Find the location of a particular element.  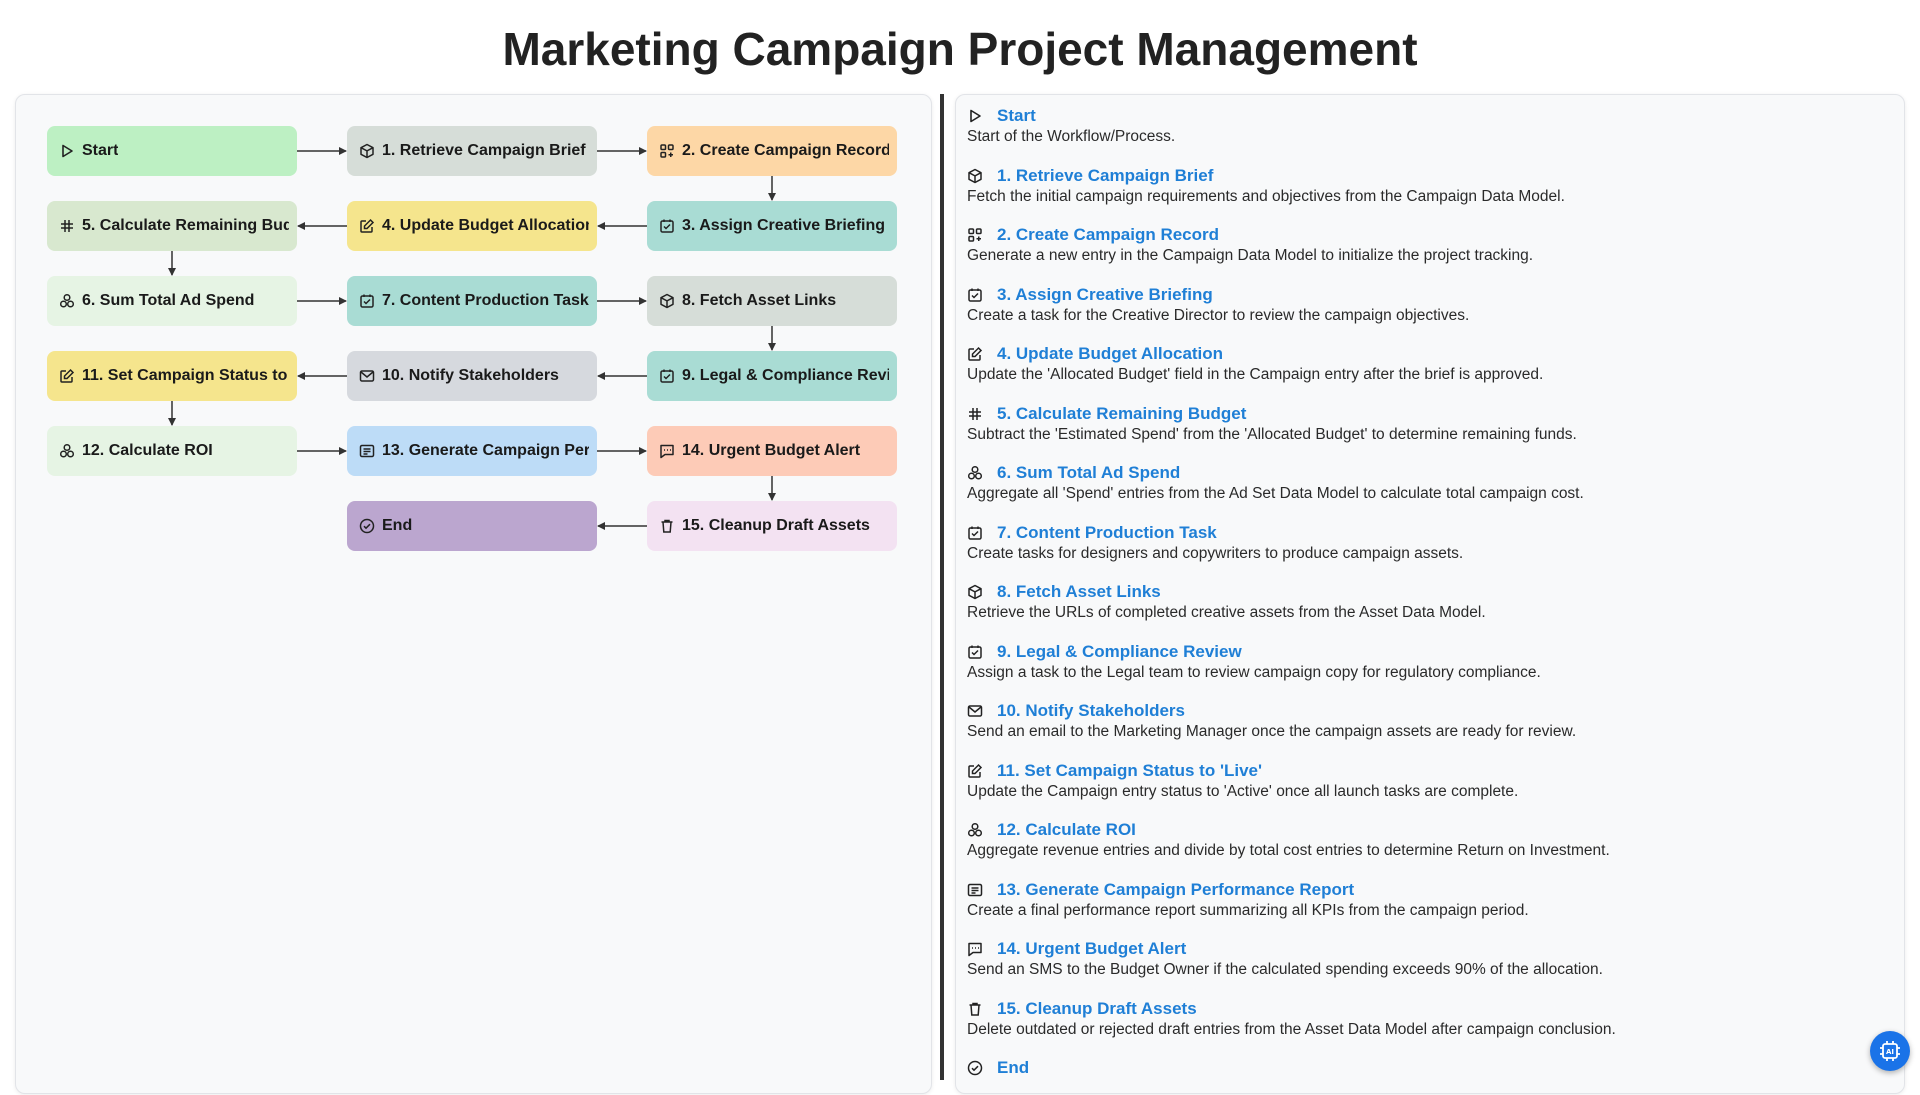

panel-splitter is located at coordinates (942, 587).